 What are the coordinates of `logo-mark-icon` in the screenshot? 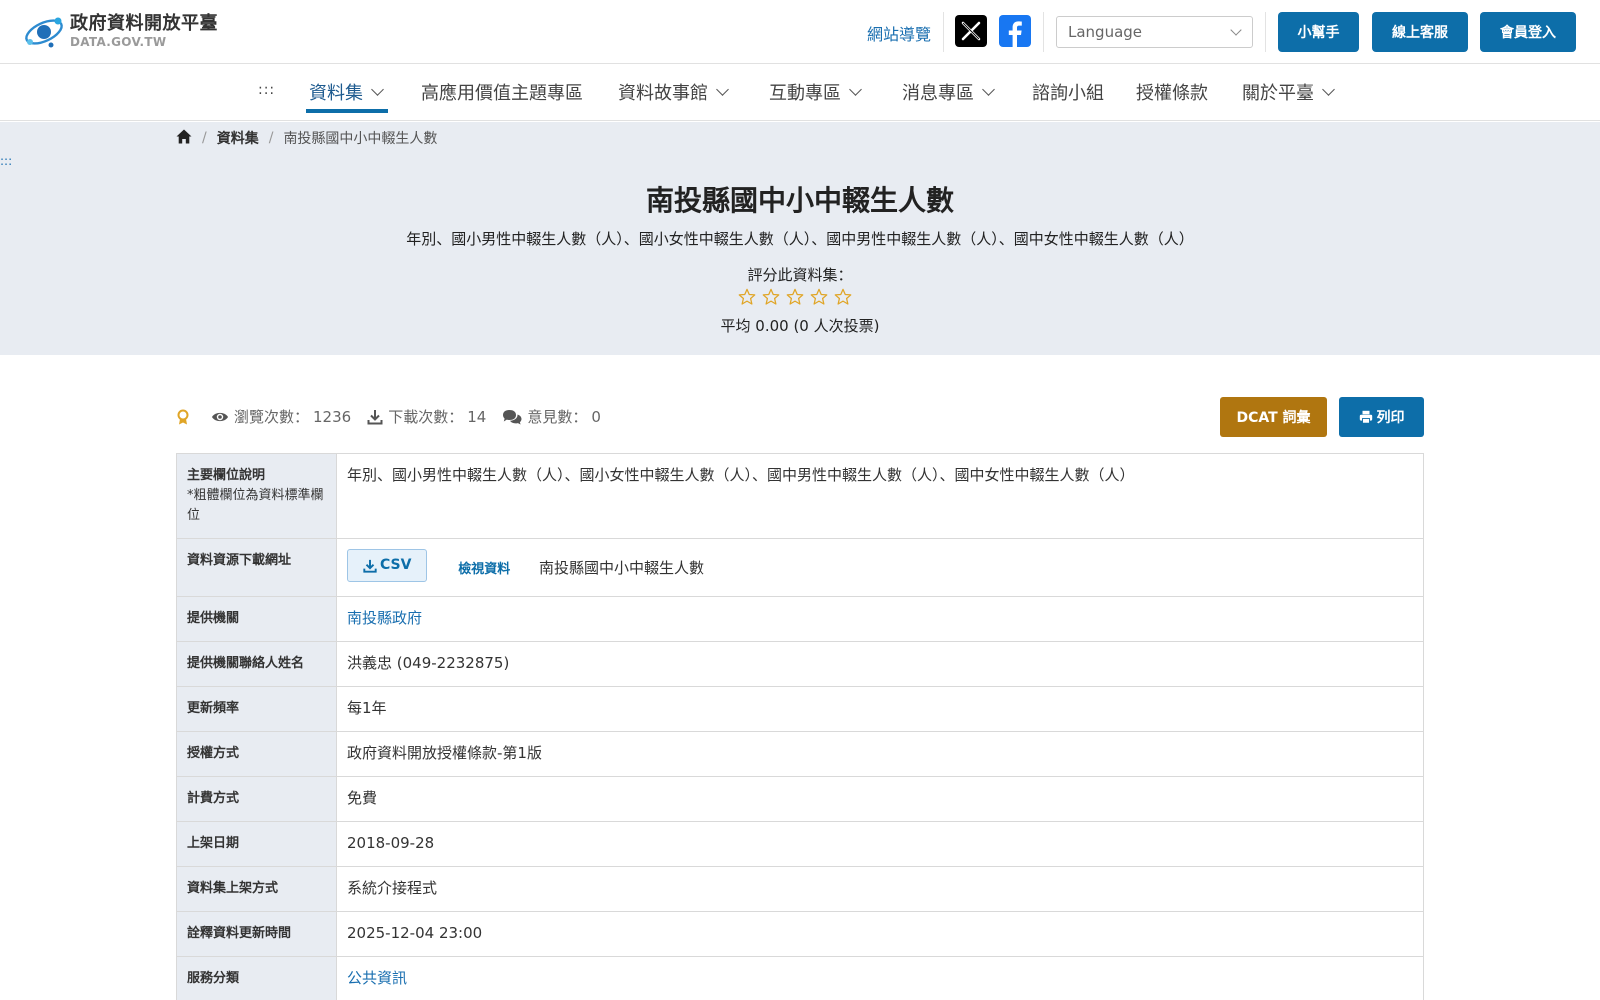 It's located at (44, 31).